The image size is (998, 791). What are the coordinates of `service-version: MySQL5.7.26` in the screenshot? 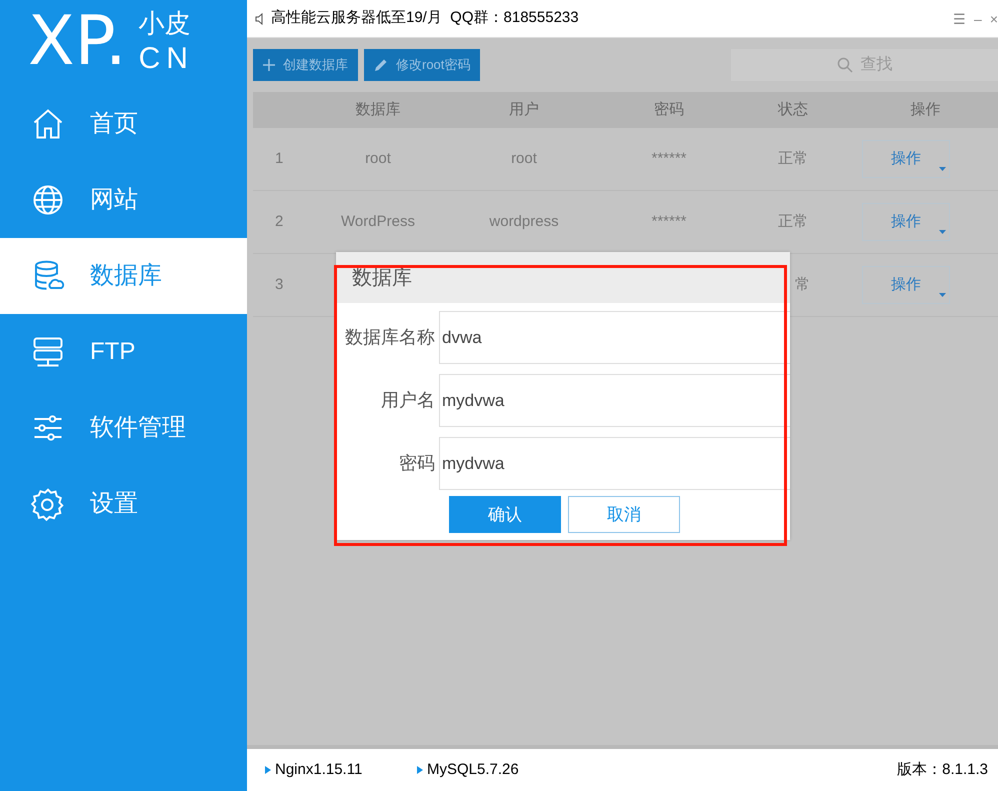 It's located at (473, 770).